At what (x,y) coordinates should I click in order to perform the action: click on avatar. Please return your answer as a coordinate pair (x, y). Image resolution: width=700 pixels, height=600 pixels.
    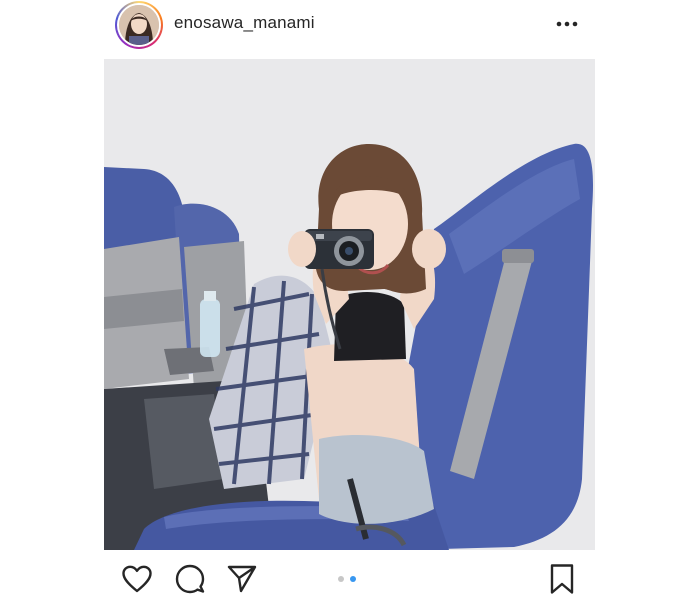
    Looking at the image, I should click on (139, 25).